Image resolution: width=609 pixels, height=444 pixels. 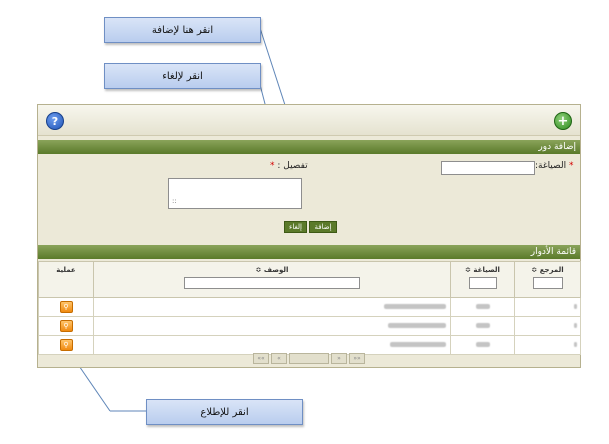 What do you see at coordinates (261, 358) in the screenshot?
I see `first-page-button: ««` at bounding box center [261, 358].